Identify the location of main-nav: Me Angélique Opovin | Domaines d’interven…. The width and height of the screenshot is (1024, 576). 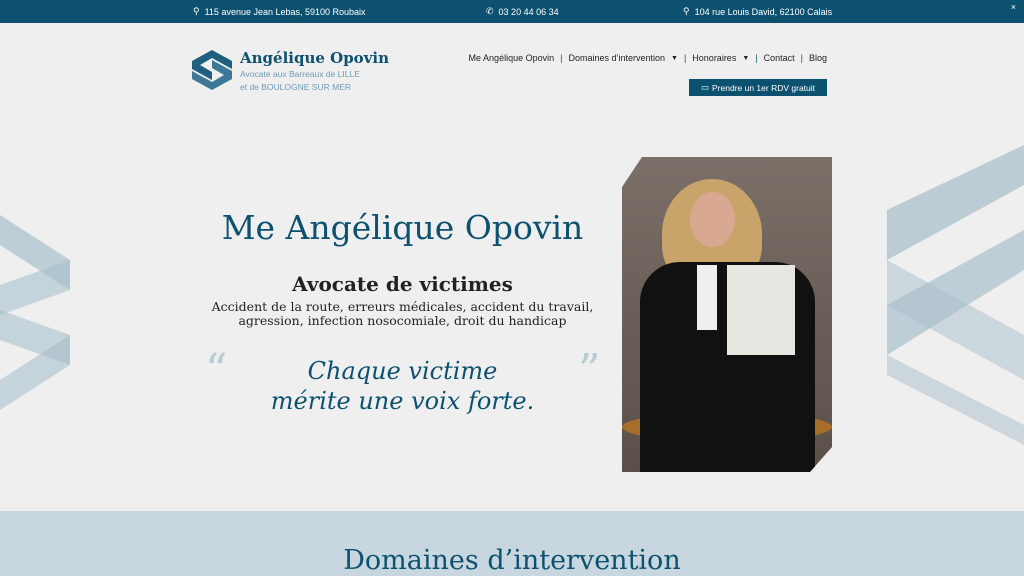
(648, 58).